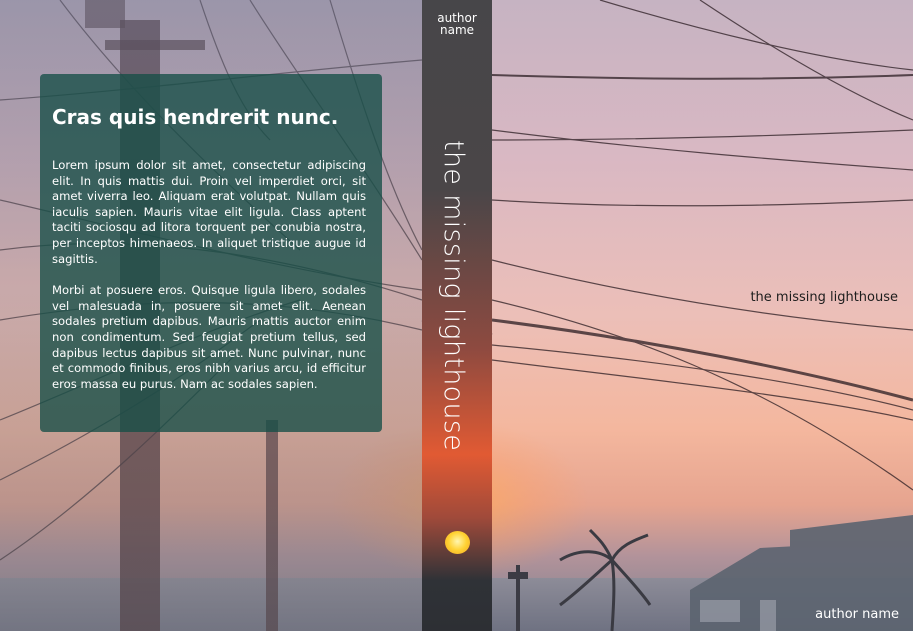 Image resolution: width=913 pixels, height=631 pixels. I want to click on palm-tree, so click(605, 579).